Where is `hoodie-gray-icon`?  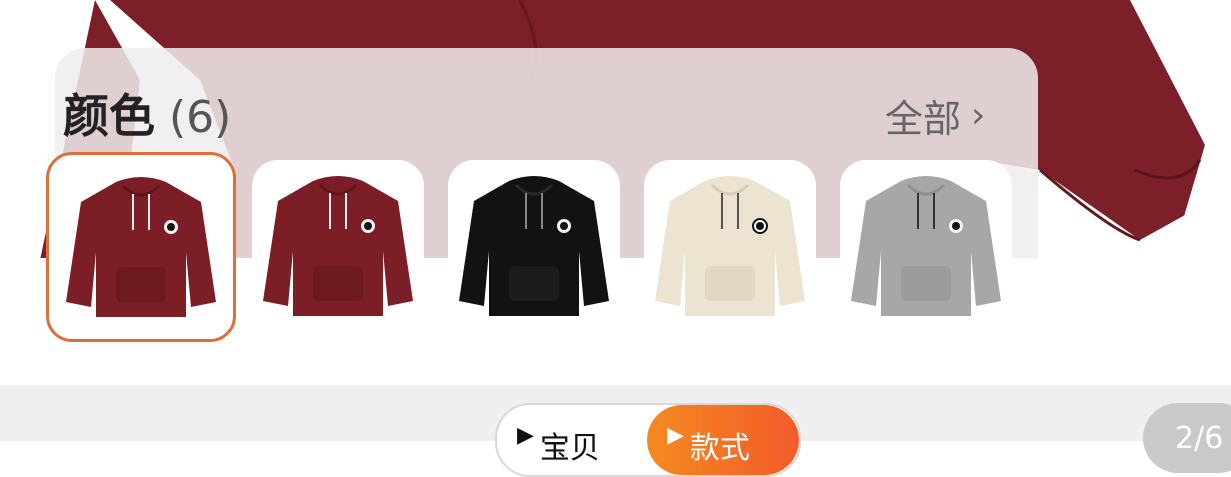
hoodie-gray-icon is located at coordinates (926, 246).